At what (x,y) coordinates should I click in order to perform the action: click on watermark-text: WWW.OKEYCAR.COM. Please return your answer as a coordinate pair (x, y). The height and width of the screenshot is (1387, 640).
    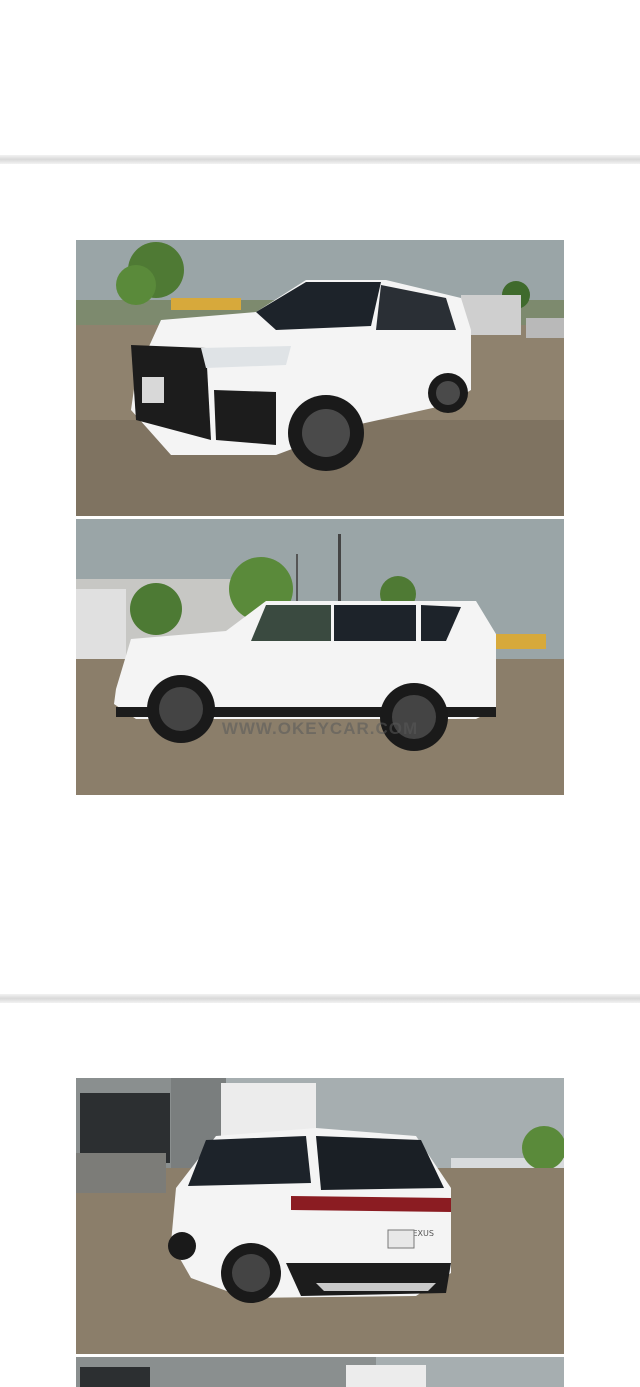
    Looking at the image, I should click on (320, 728).